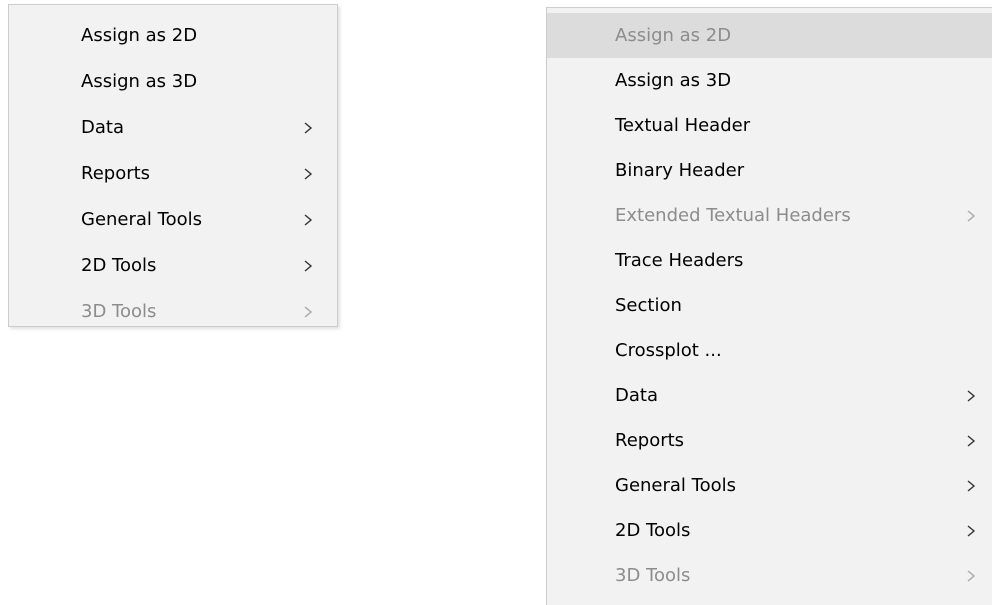 This screenshot has width=992, height=605. Describe the element at coordinates (769, 260) in the screenshot. I see `menu-item-trace-headers: Trace Headers` at that location.